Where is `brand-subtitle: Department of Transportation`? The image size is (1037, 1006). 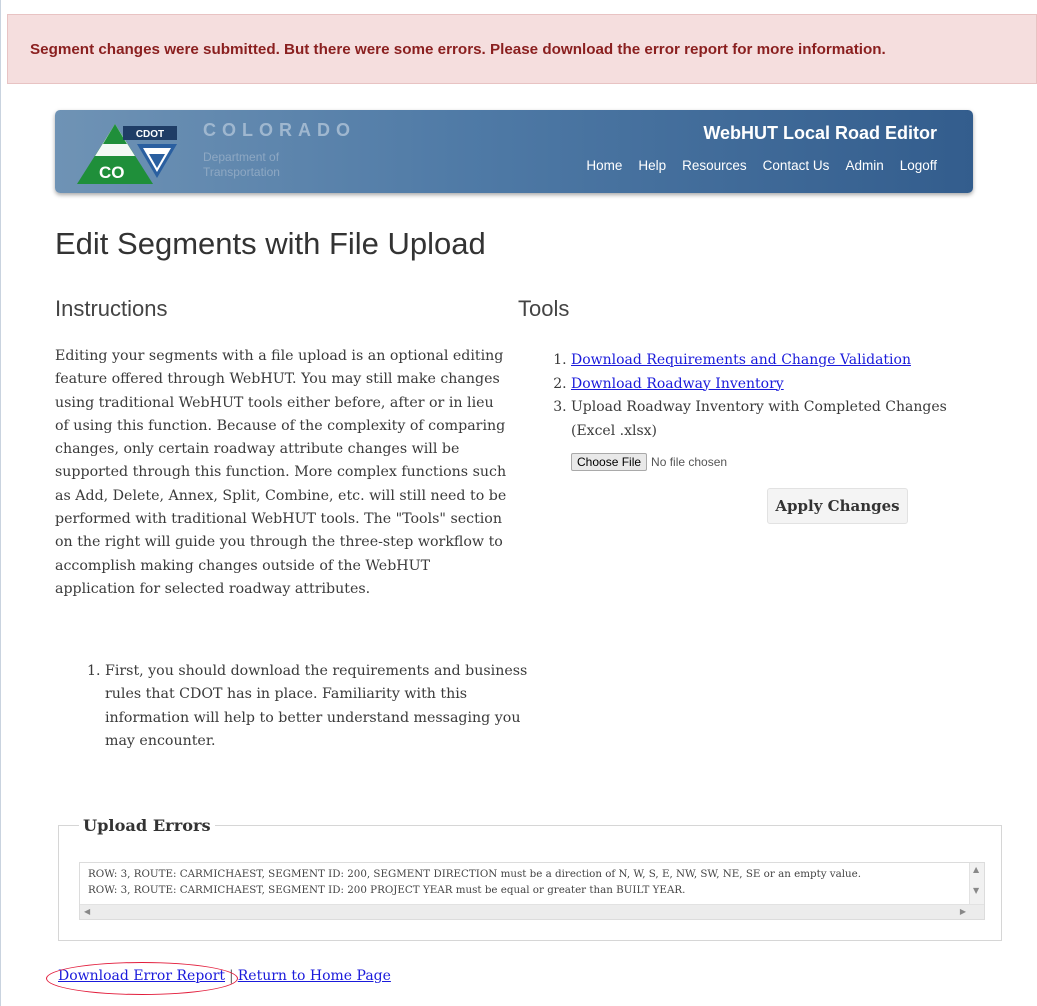 brand-subtitle: Department of Transportation is located at coordinates (241, 164).